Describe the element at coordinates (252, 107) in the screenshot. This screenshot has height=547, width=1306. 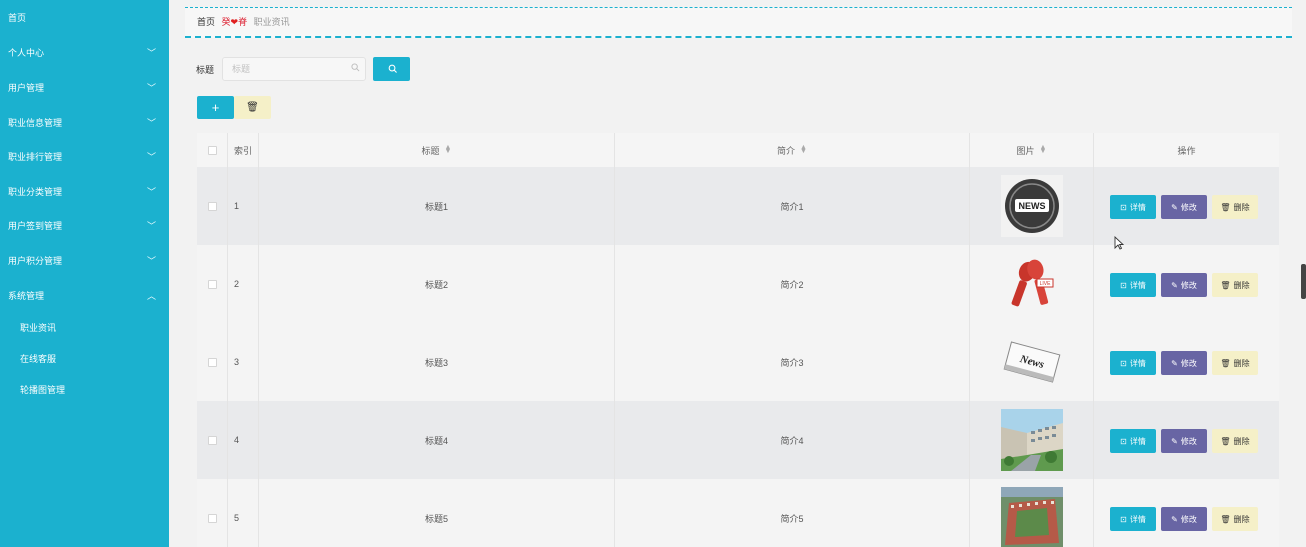
I see `batch-delete-button: 🗑` at that location.